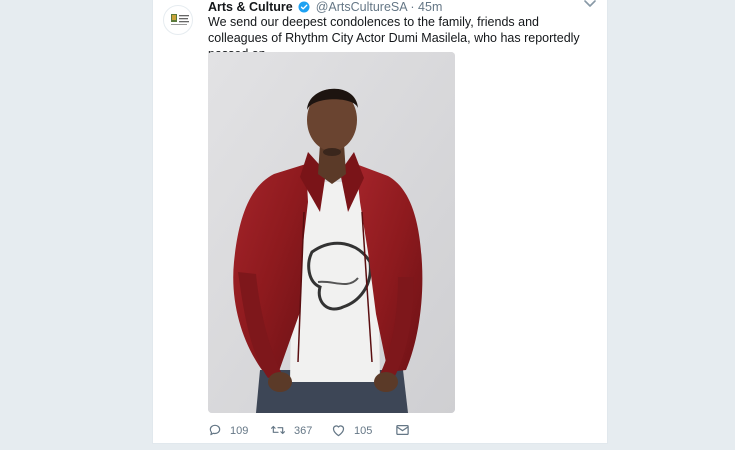  I want to click on retweet-button: 367, so click(291, 431).